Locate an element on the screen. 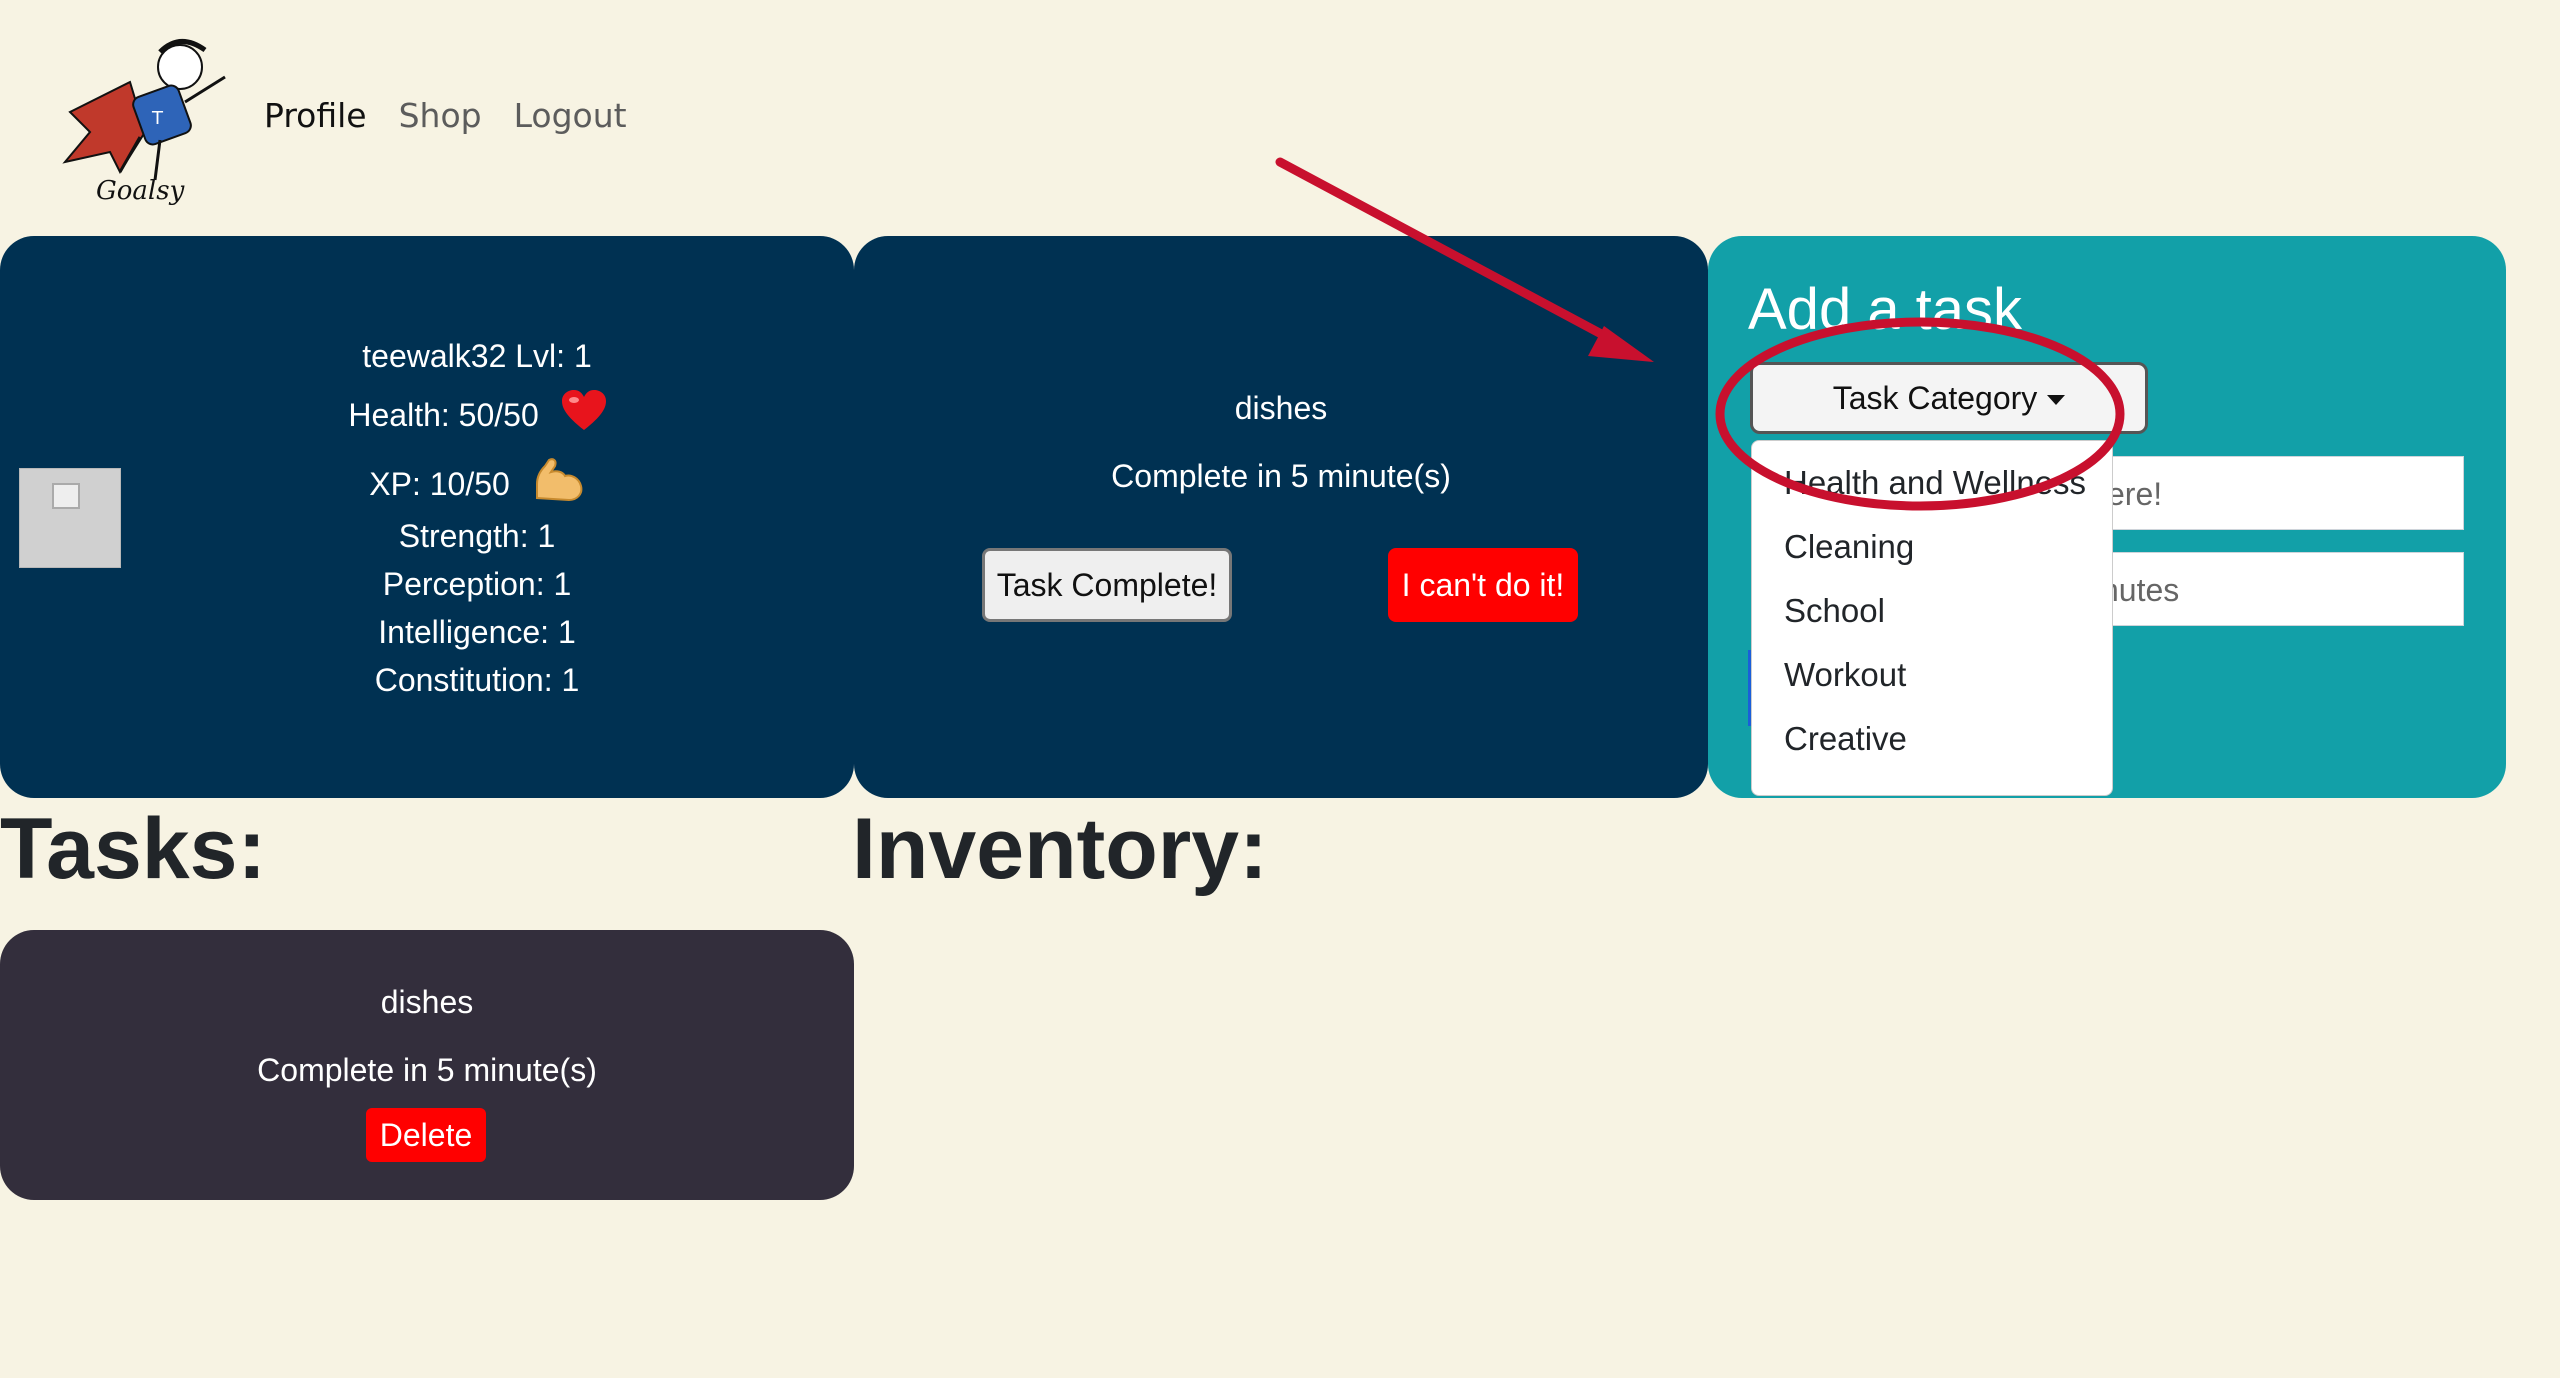 The height and width of the screenshot is (1378, 2560). add-task-title: Add a task is located at coordinates (1885, 309).